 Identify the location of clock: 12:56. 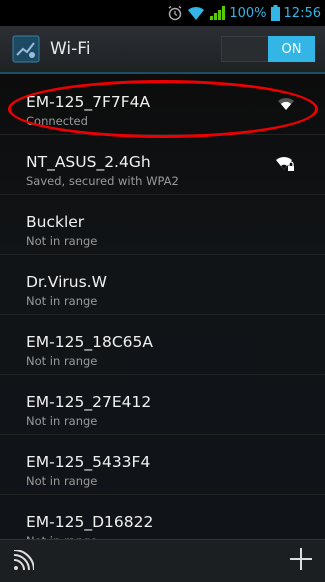
(302, 13).